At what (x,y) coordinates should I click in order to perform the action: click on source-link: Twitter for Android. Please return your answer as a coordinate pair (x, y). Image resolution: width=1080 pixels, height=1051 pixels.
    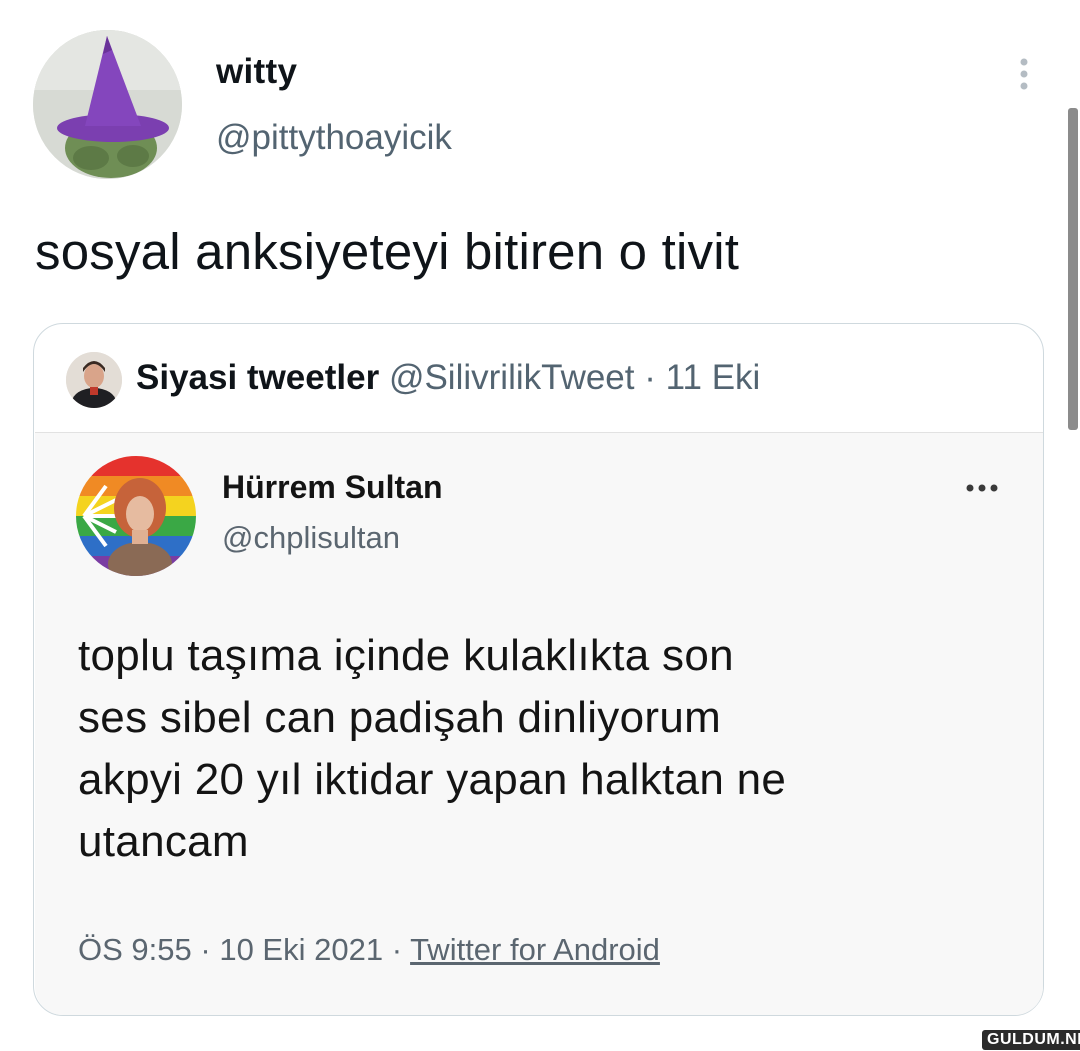
    Looking at the image, I should click on (535, 949).